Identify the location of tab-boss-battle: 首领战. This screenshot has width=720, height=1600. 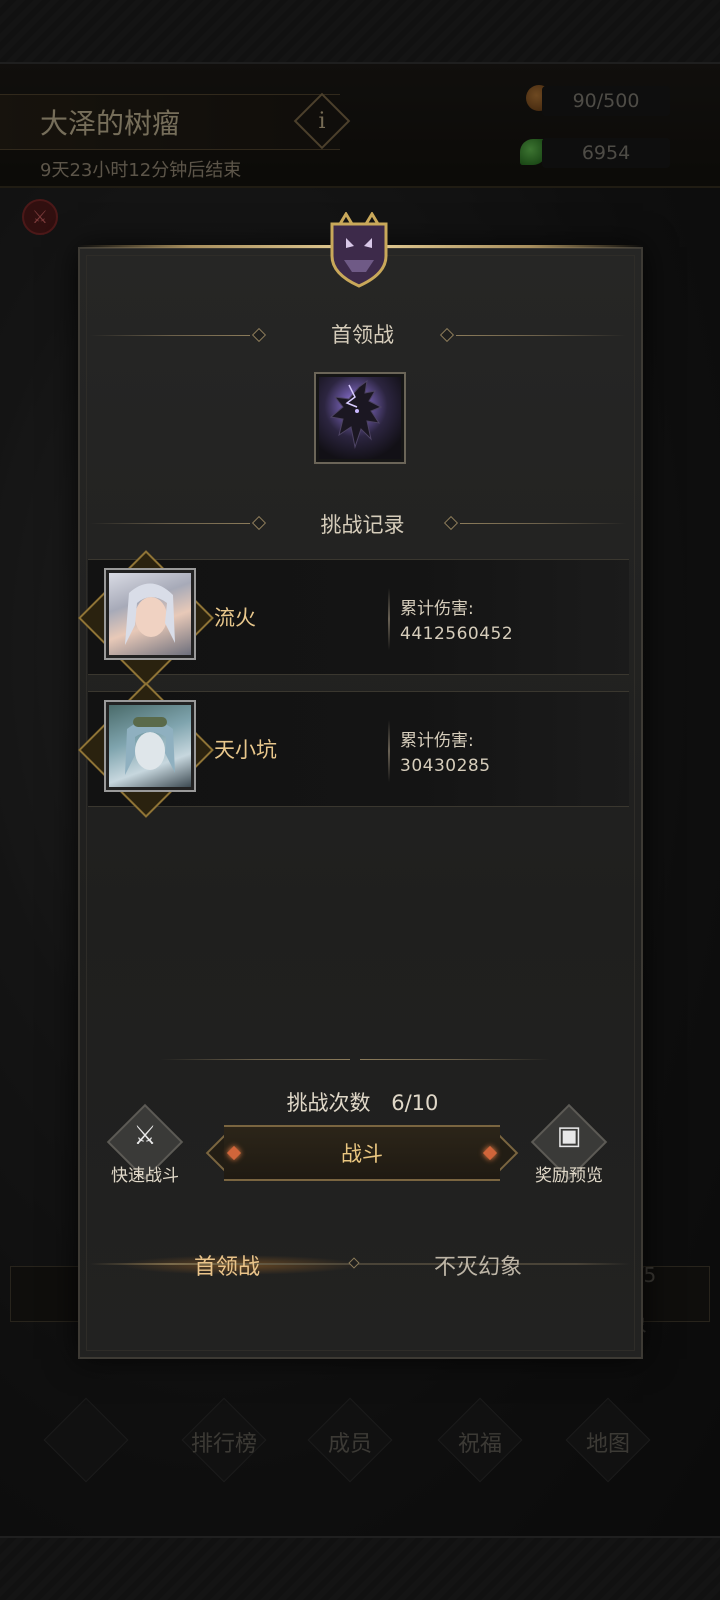
(227, 1265).